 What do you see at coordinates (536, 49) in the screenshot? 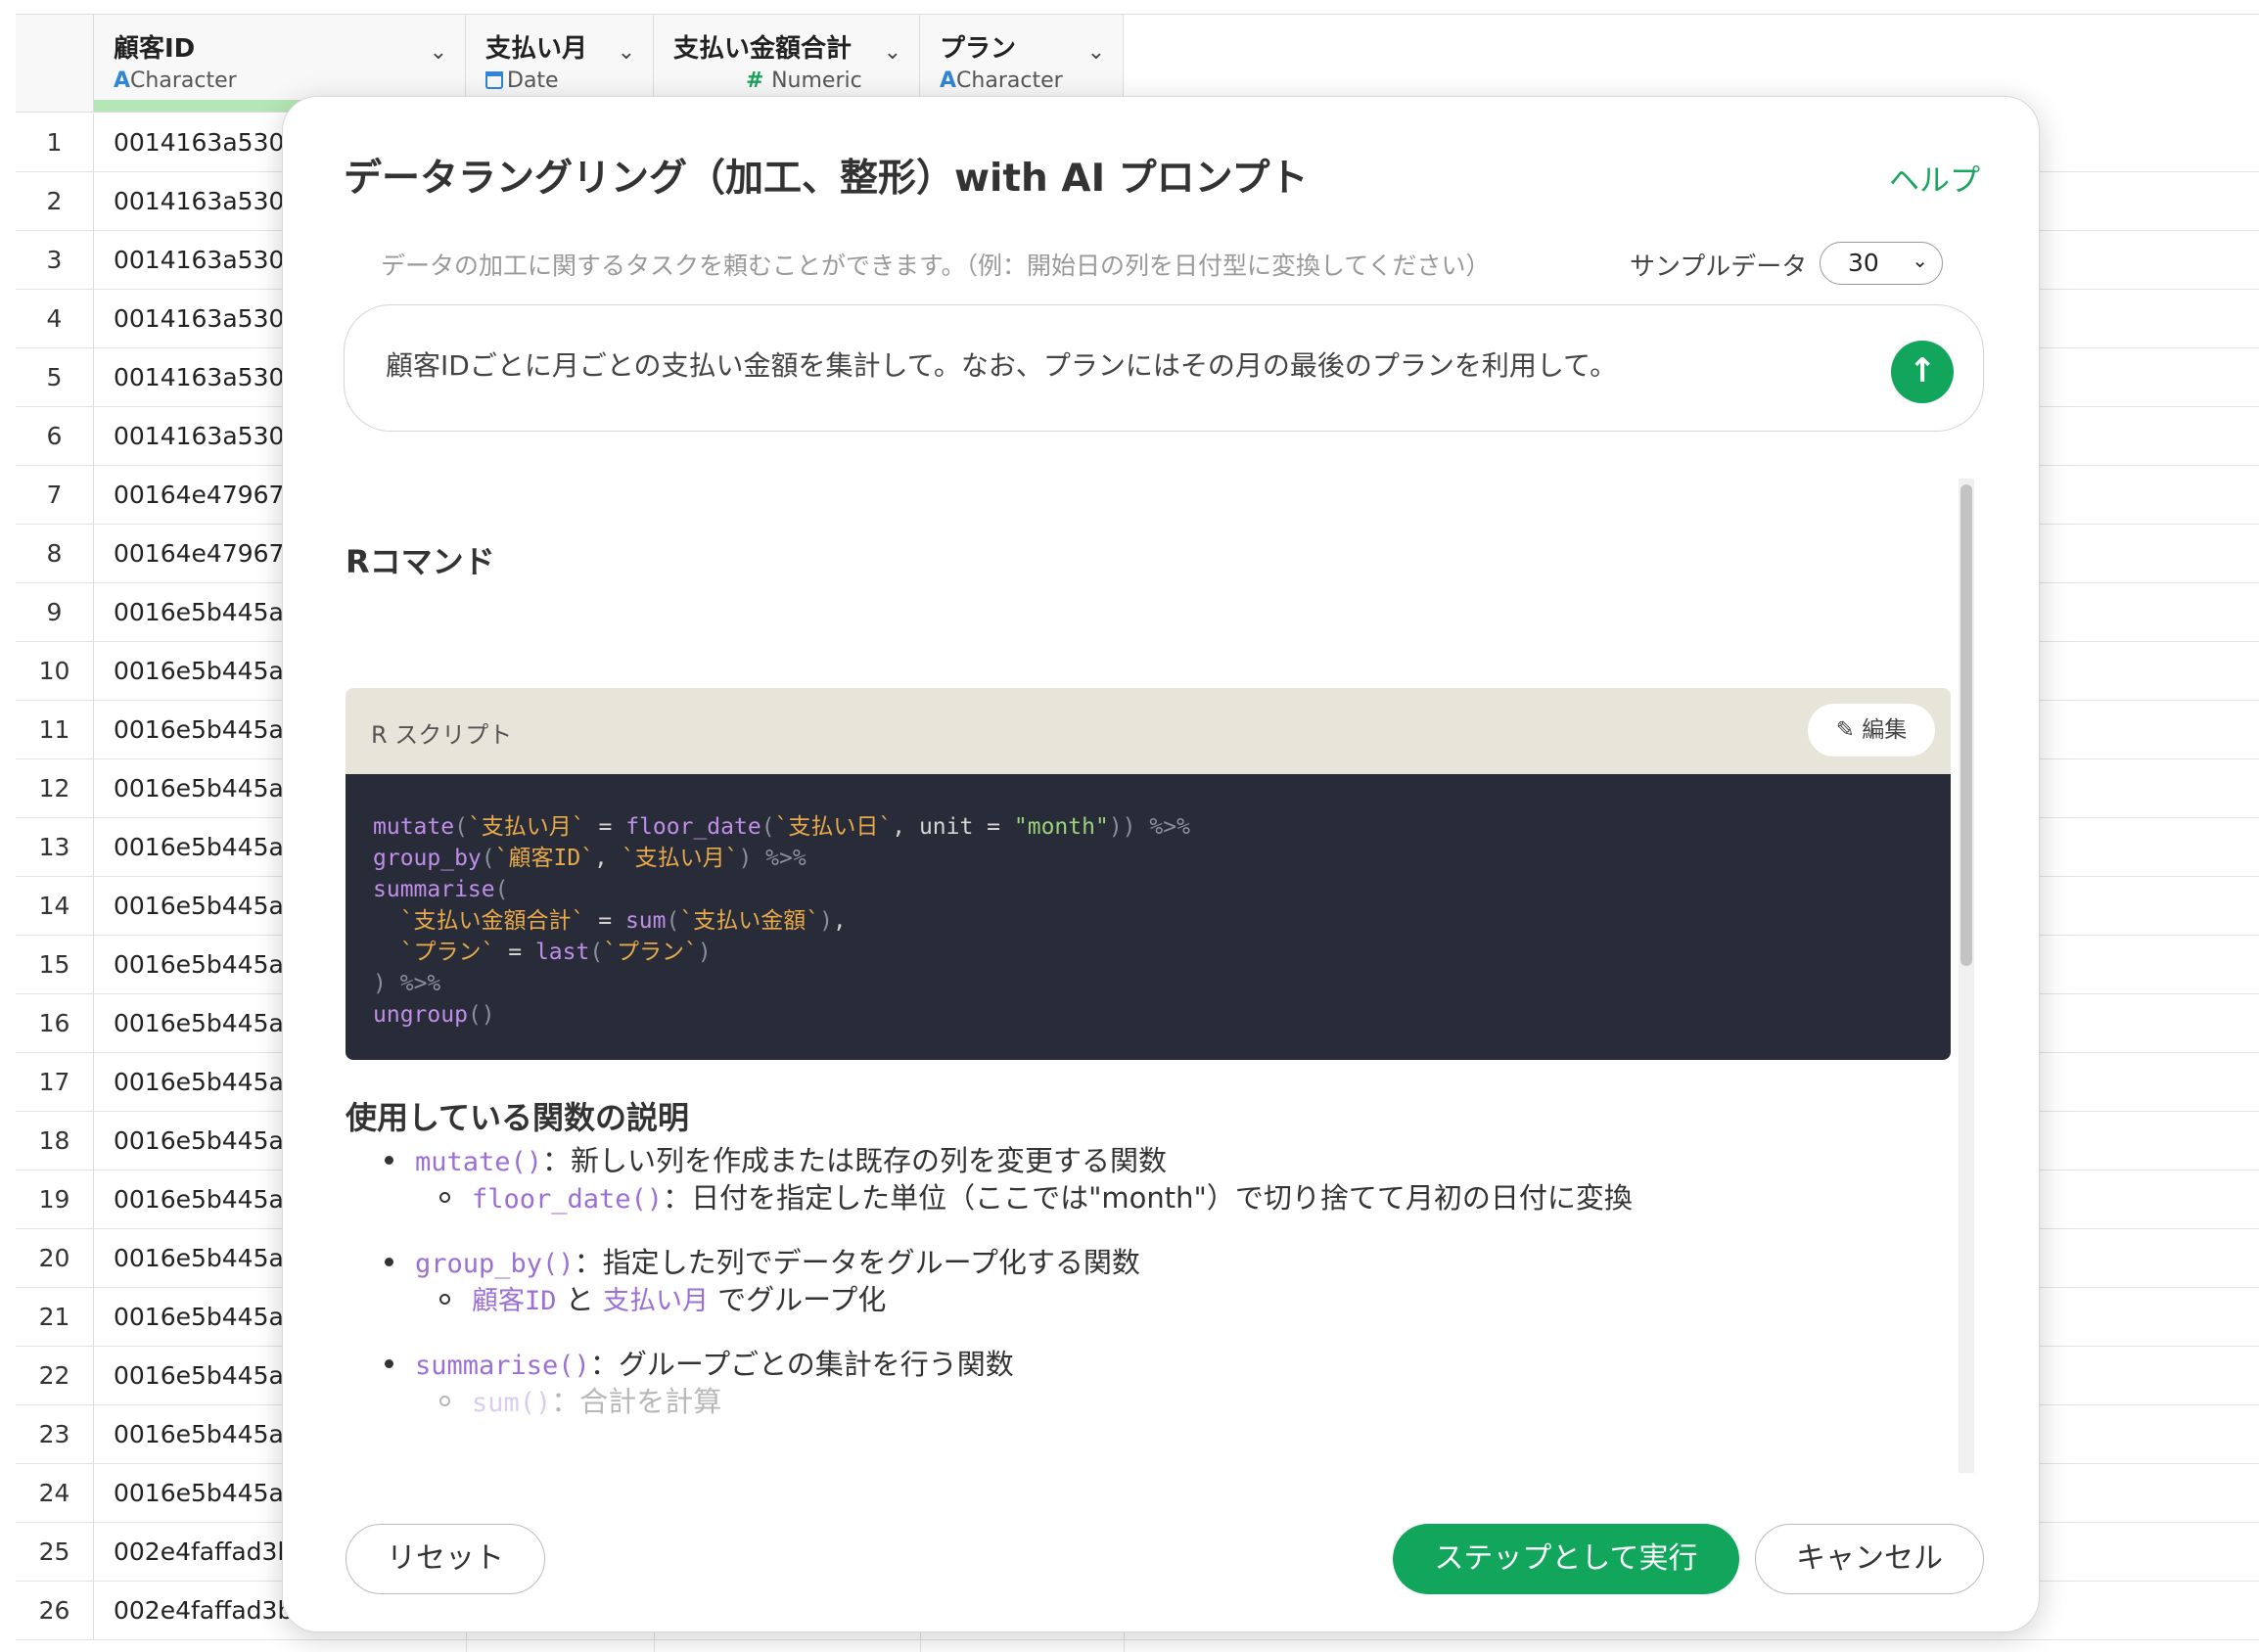
I see `column-name: 支払い月` at bounding box center [536, 49].